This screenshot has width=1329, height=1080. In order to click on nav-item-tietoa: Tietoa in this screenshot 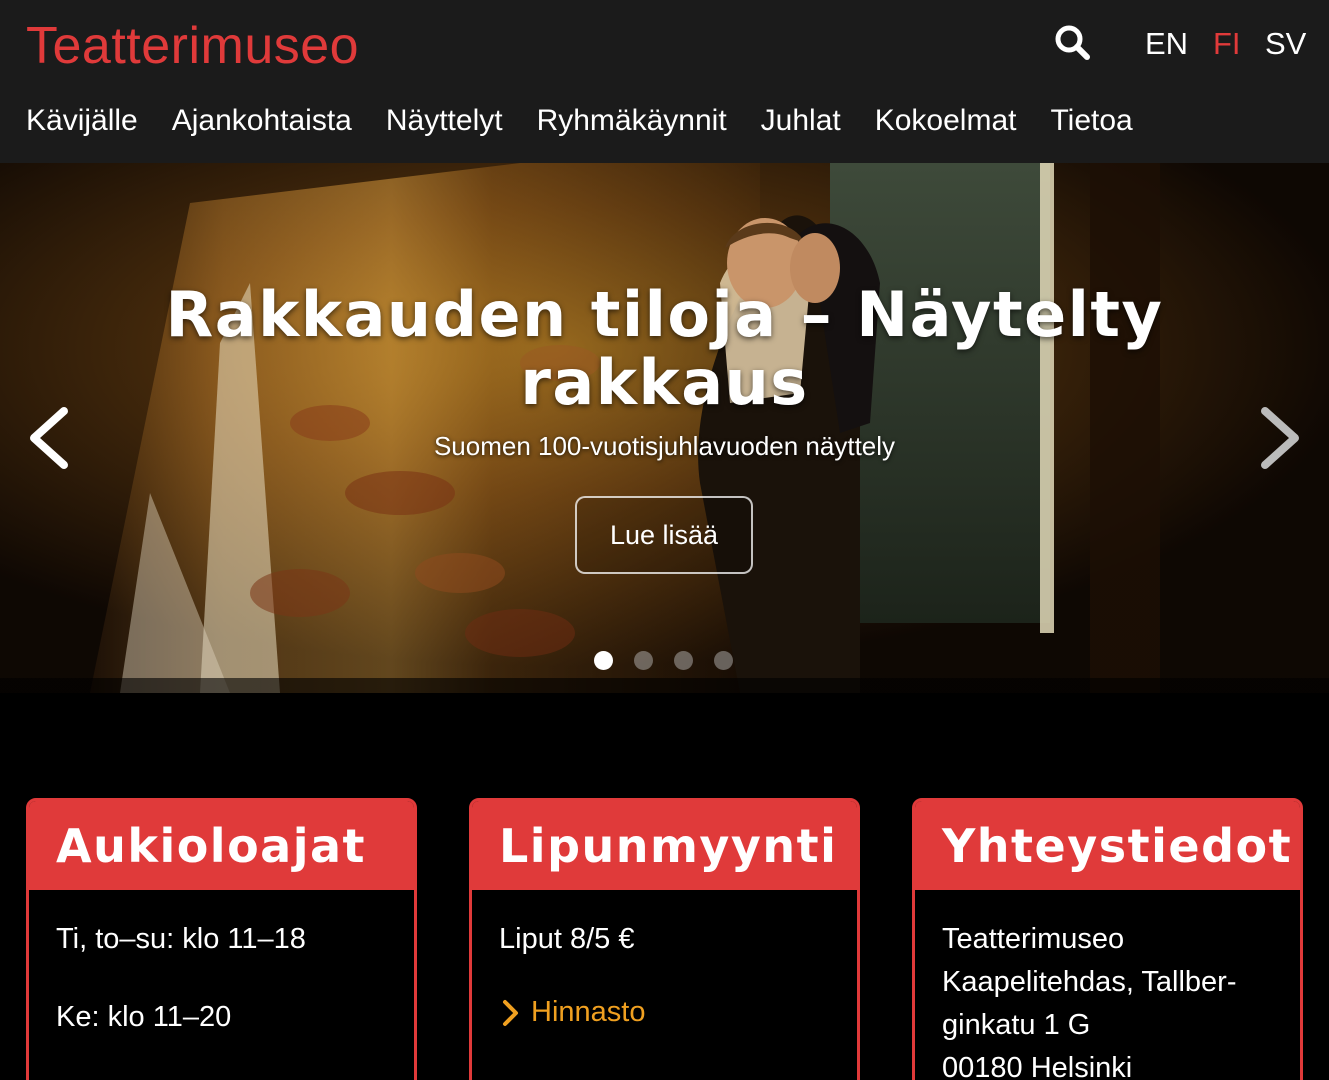, I will do `click(1091, 121)`.